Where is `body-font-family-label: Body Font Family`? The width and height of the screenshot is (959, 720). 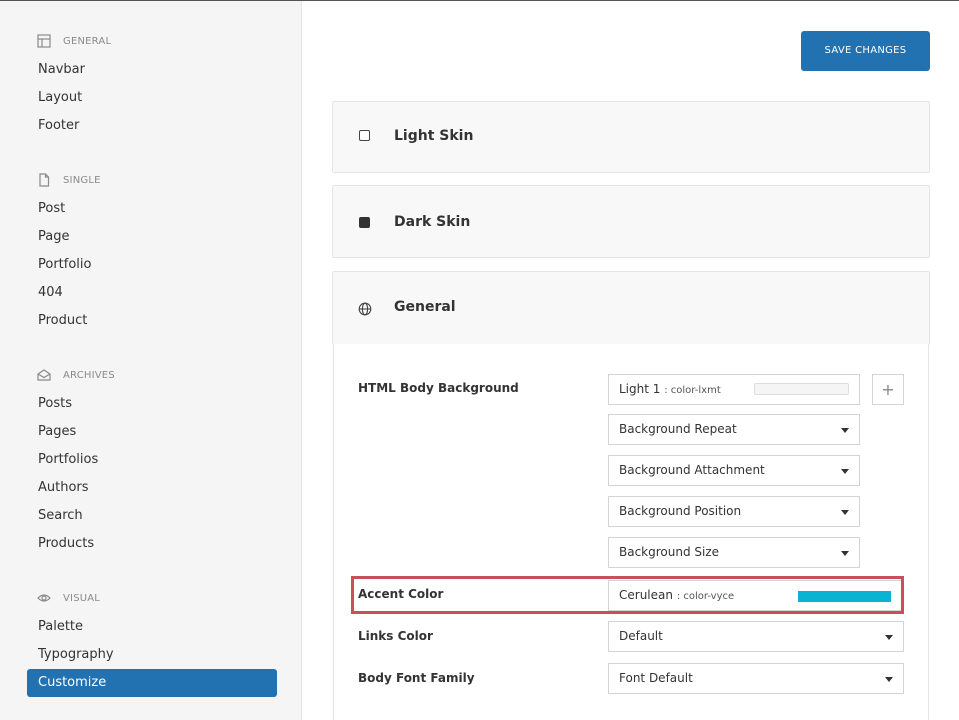
body-font-family-label: Body Font Family is located at coordinates (416, 678).